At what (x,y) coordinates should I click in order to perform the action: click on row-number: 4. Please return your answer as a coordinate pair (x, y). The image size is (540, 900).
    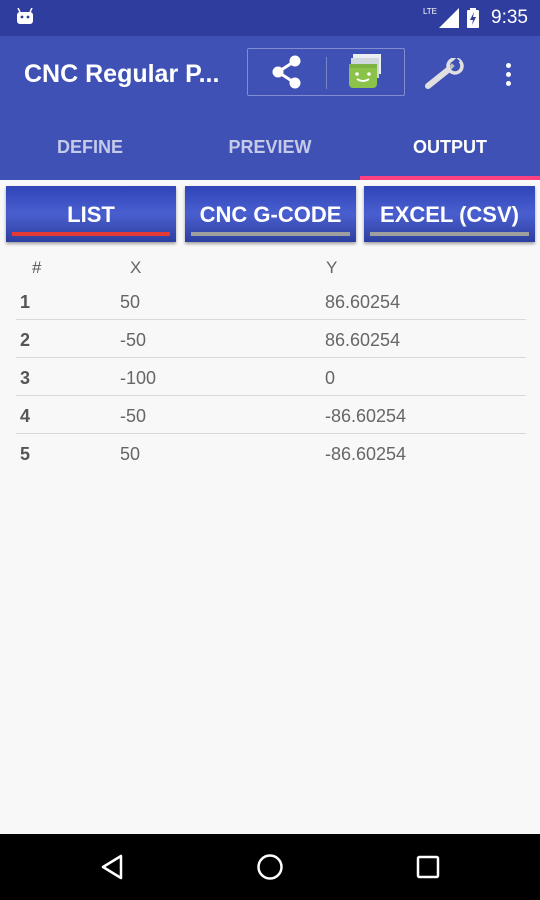
    Looking at the image, I should click on (25, 416).